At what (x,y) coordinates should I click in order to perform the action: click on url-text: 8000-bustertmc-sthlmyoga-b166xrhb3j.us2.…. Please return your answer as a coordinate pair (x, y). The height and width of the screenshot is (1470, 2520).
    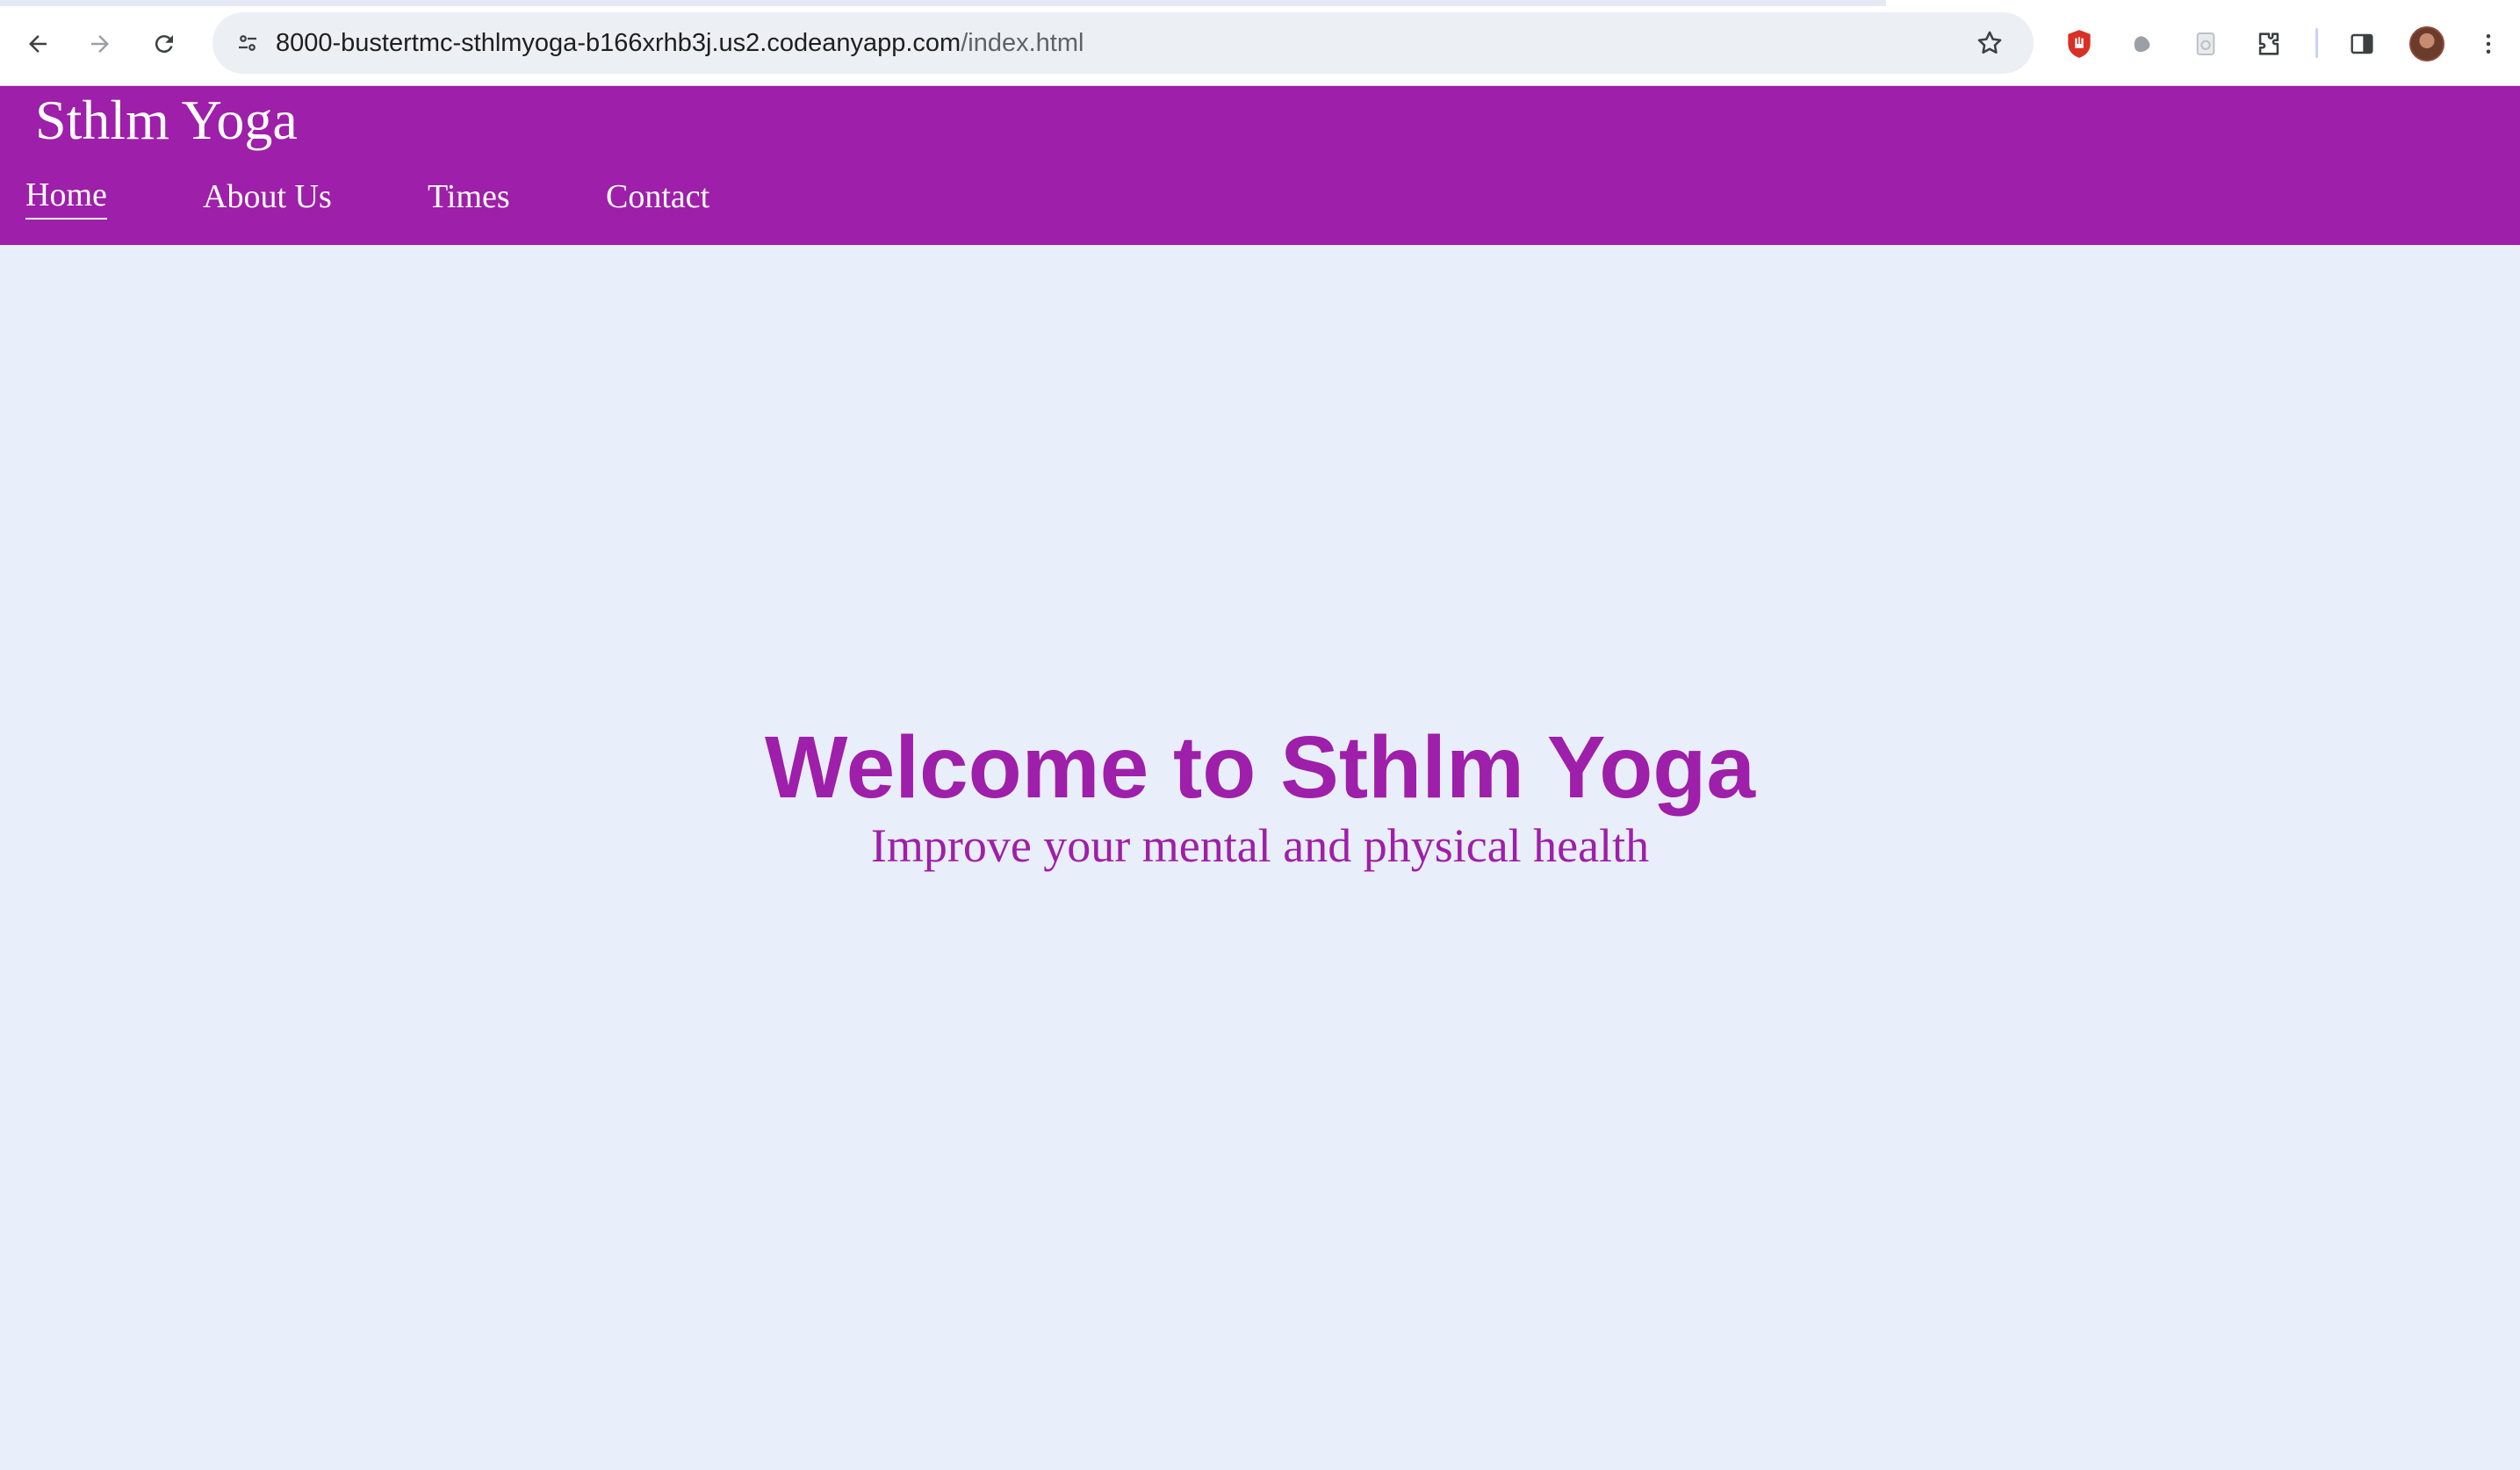
    Looking at the image, I should click on (680, 43).